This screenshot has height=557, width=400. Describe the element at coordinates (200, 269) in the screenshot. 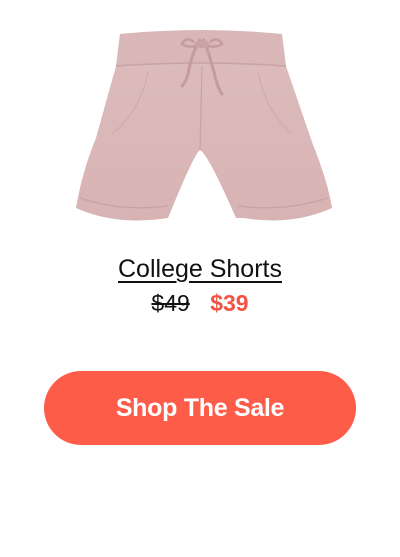

I see `product-title-link: College Shorts` at that location.